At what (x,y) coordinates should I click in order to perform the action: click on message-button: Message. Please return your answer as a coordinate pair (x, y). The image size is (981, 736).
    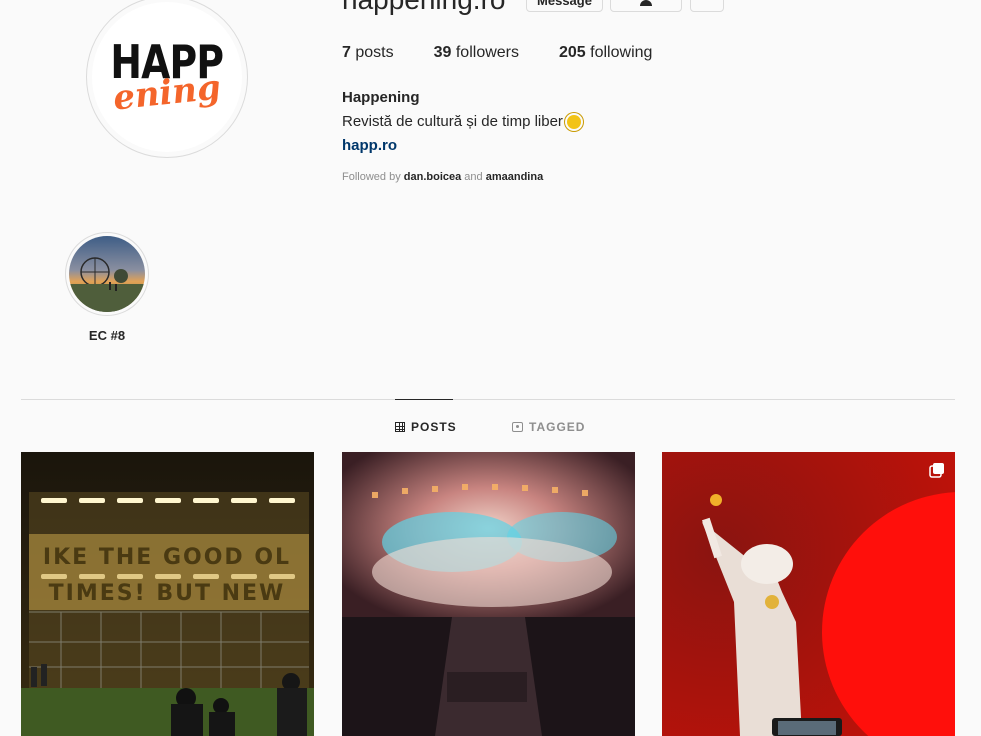
    Looking at the image, I should click on (564, 6).